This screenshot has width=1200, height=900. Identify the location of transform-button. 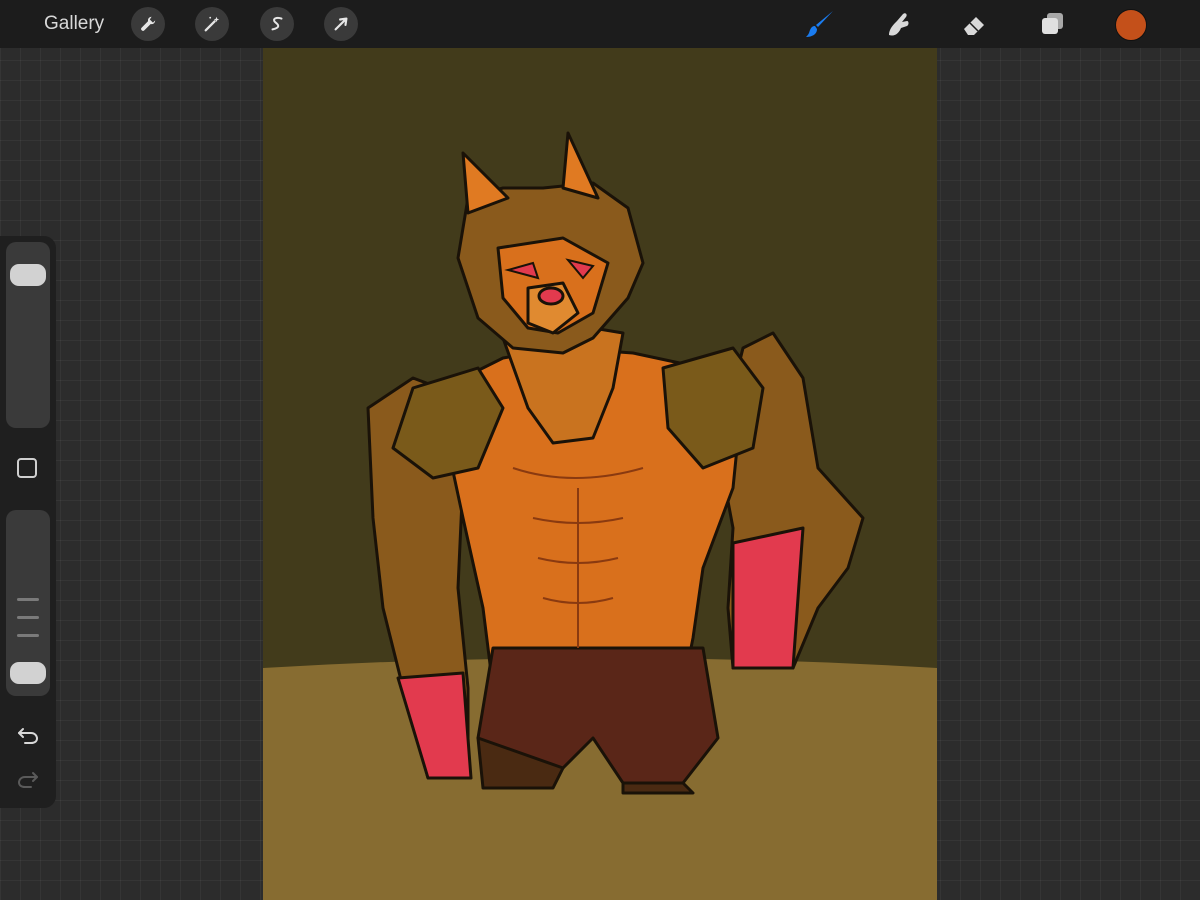
(341, 24).